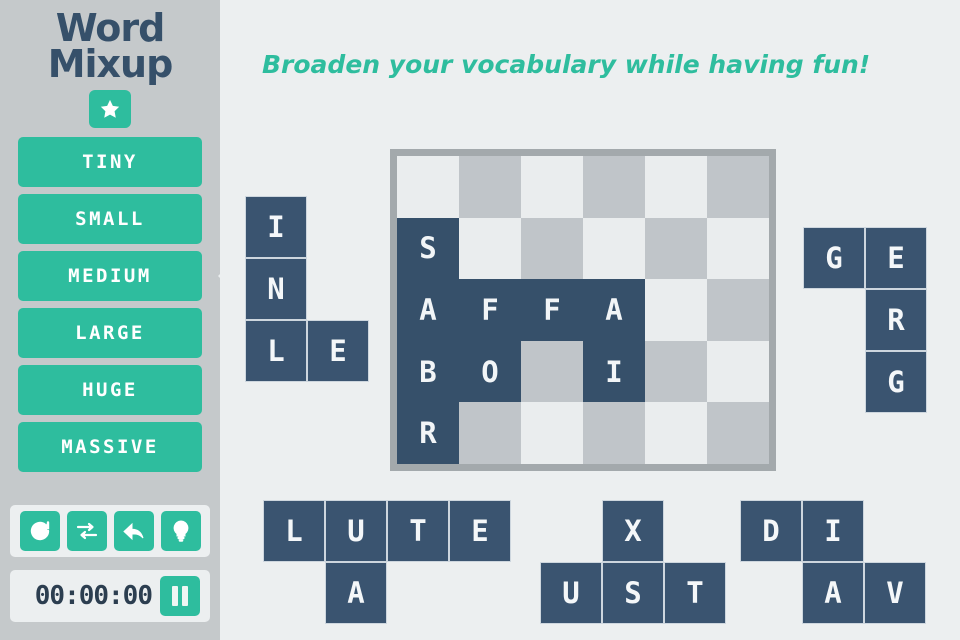 This screenshot has height=640, width=960. I want to click on undo-icon, so click(133, 531).